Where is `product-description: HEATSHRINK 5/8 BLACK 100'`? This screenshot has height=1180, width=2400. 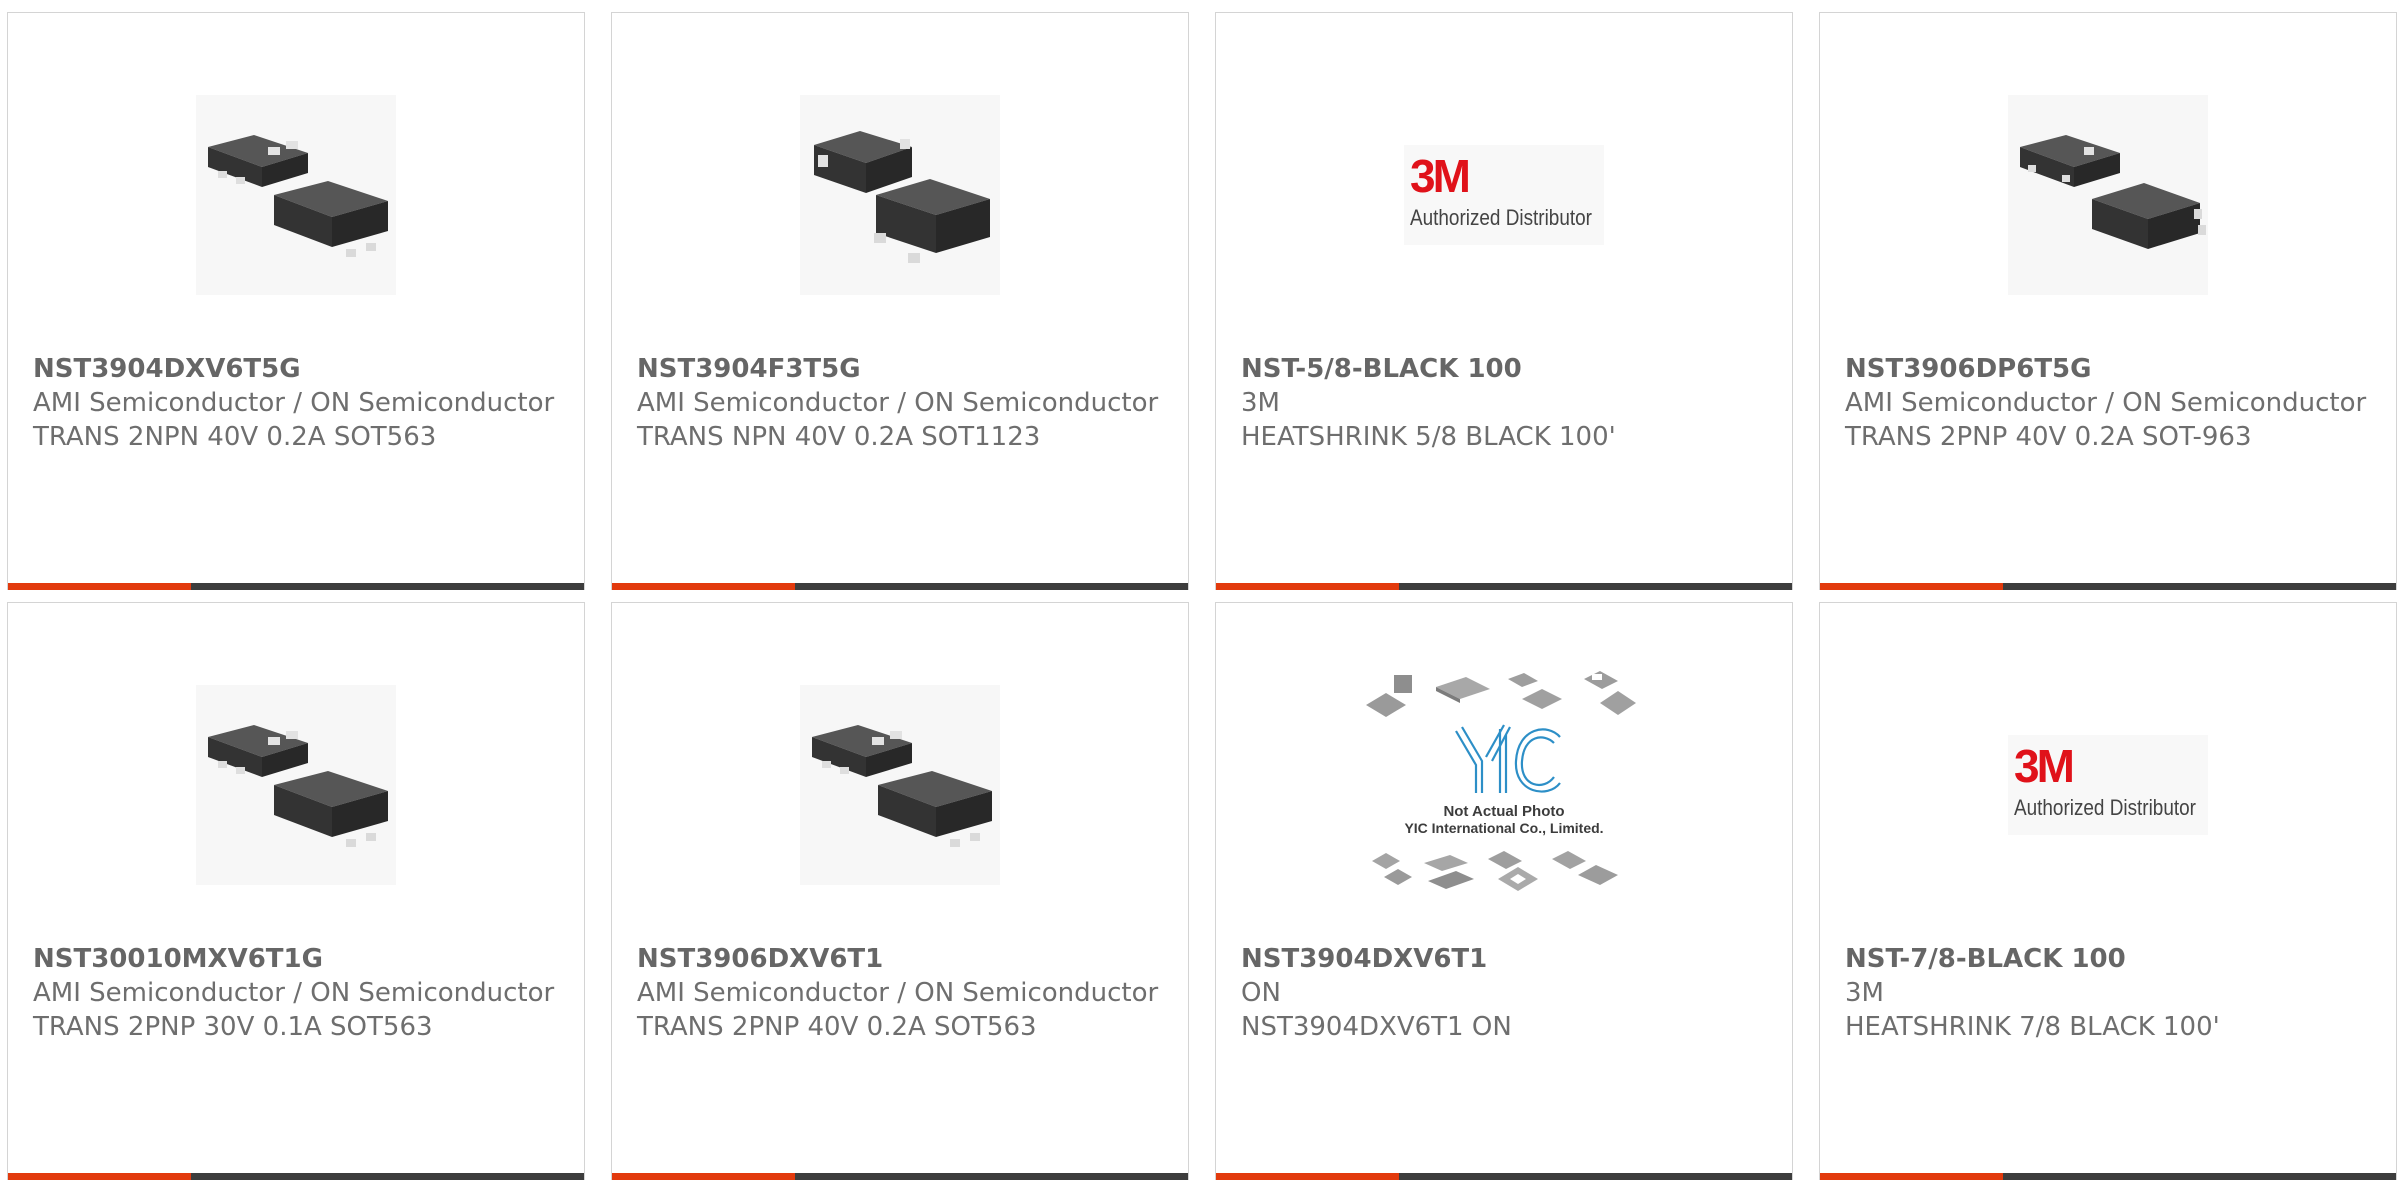
product-description: HEATSHRINK 5/8 BLACK 100' is located at coordinates (1428, 437).